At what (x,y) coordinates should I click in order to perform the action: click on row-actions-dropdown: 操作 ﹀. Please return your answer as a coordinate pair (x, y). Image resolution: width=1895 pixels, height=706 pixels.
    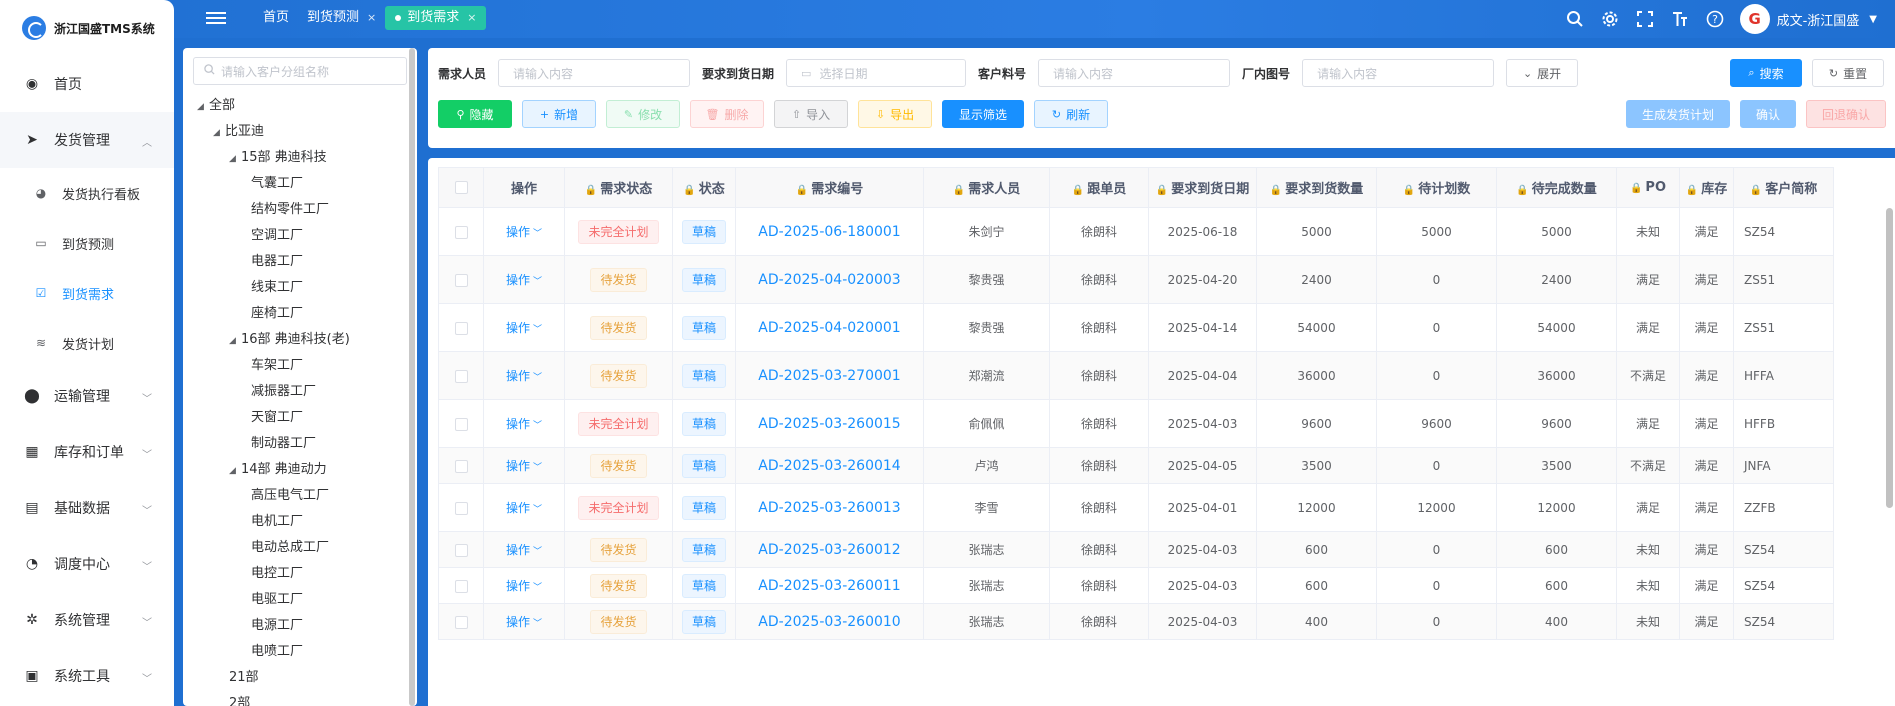
    Looking at the image, I should click on (524, 376).